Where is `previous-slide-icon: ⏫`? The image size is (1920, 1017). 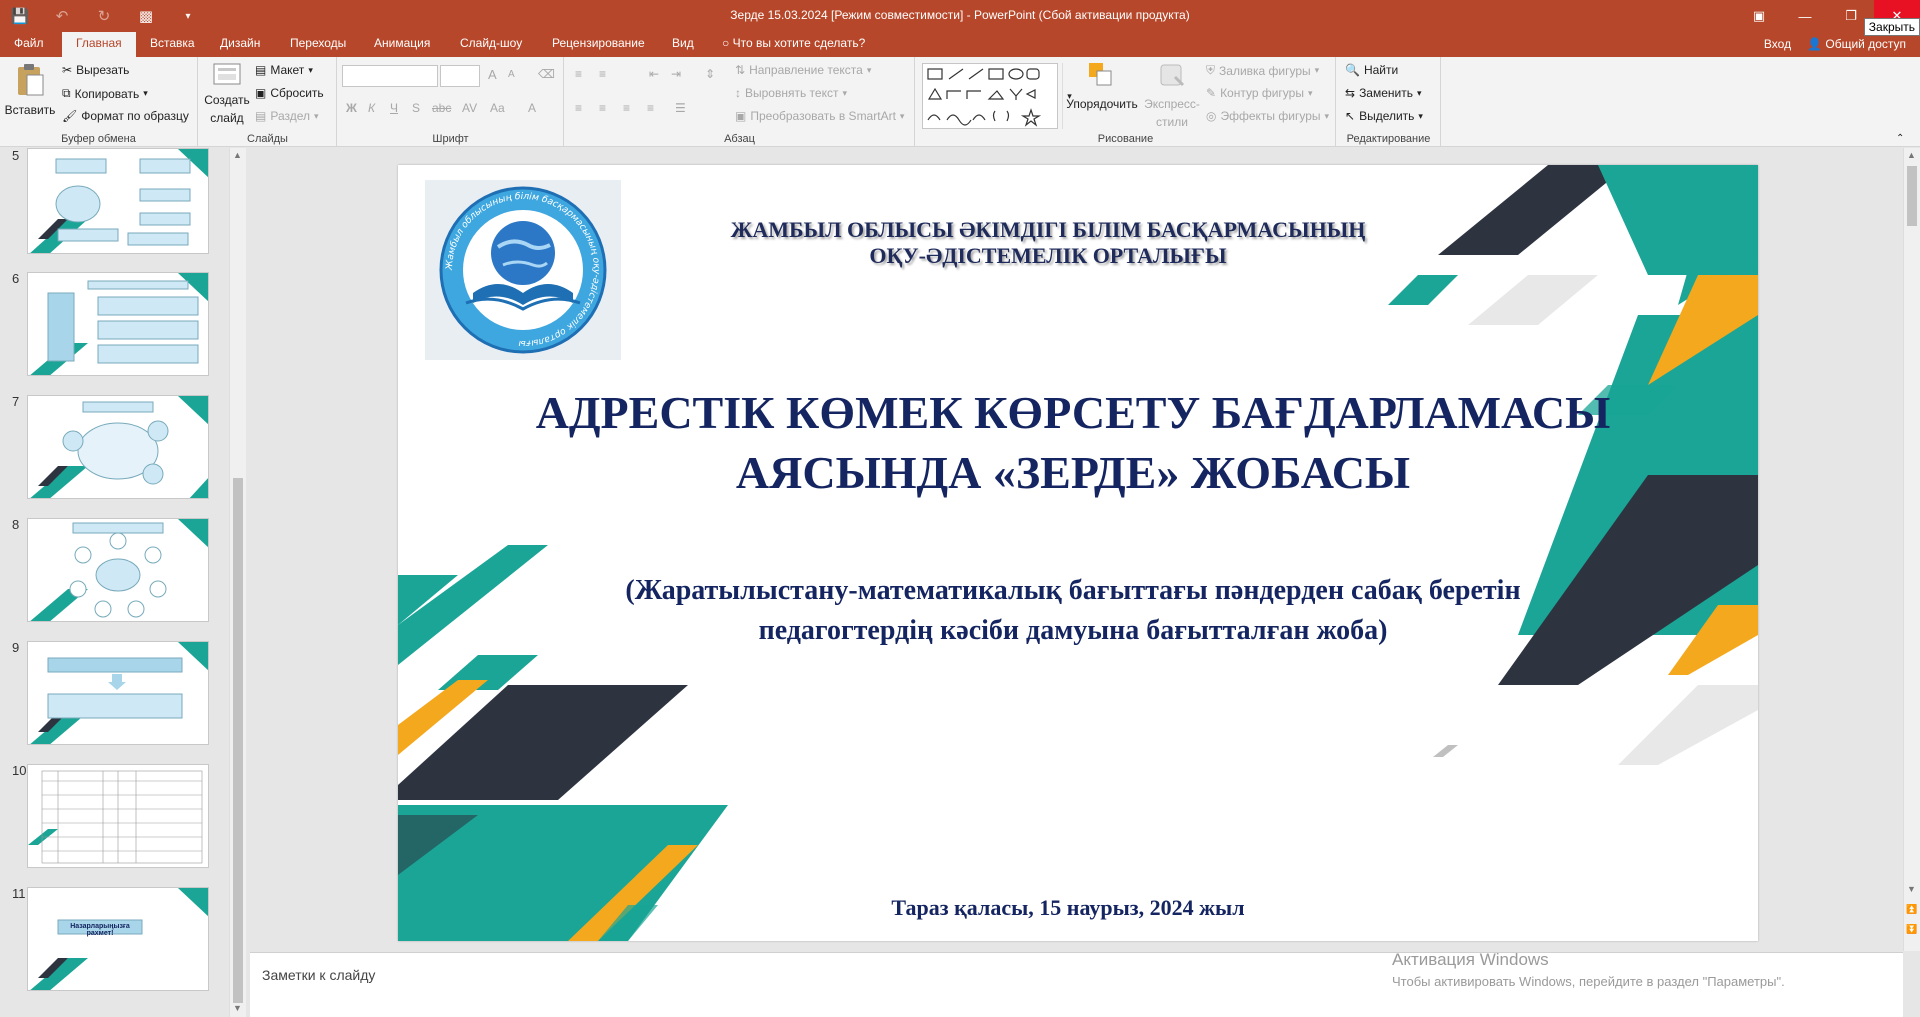
previous-slide-icon: ⏫ is located at coordinates (1911, 909).